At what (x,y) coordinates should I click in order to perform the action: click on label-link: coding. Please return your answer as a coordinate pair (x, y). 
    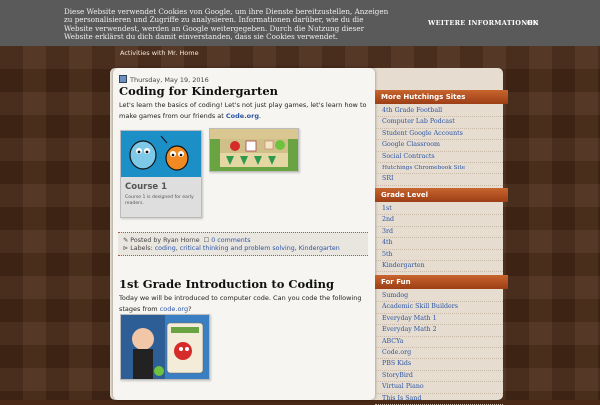
    Looking at the image, I should click on (165, 248).